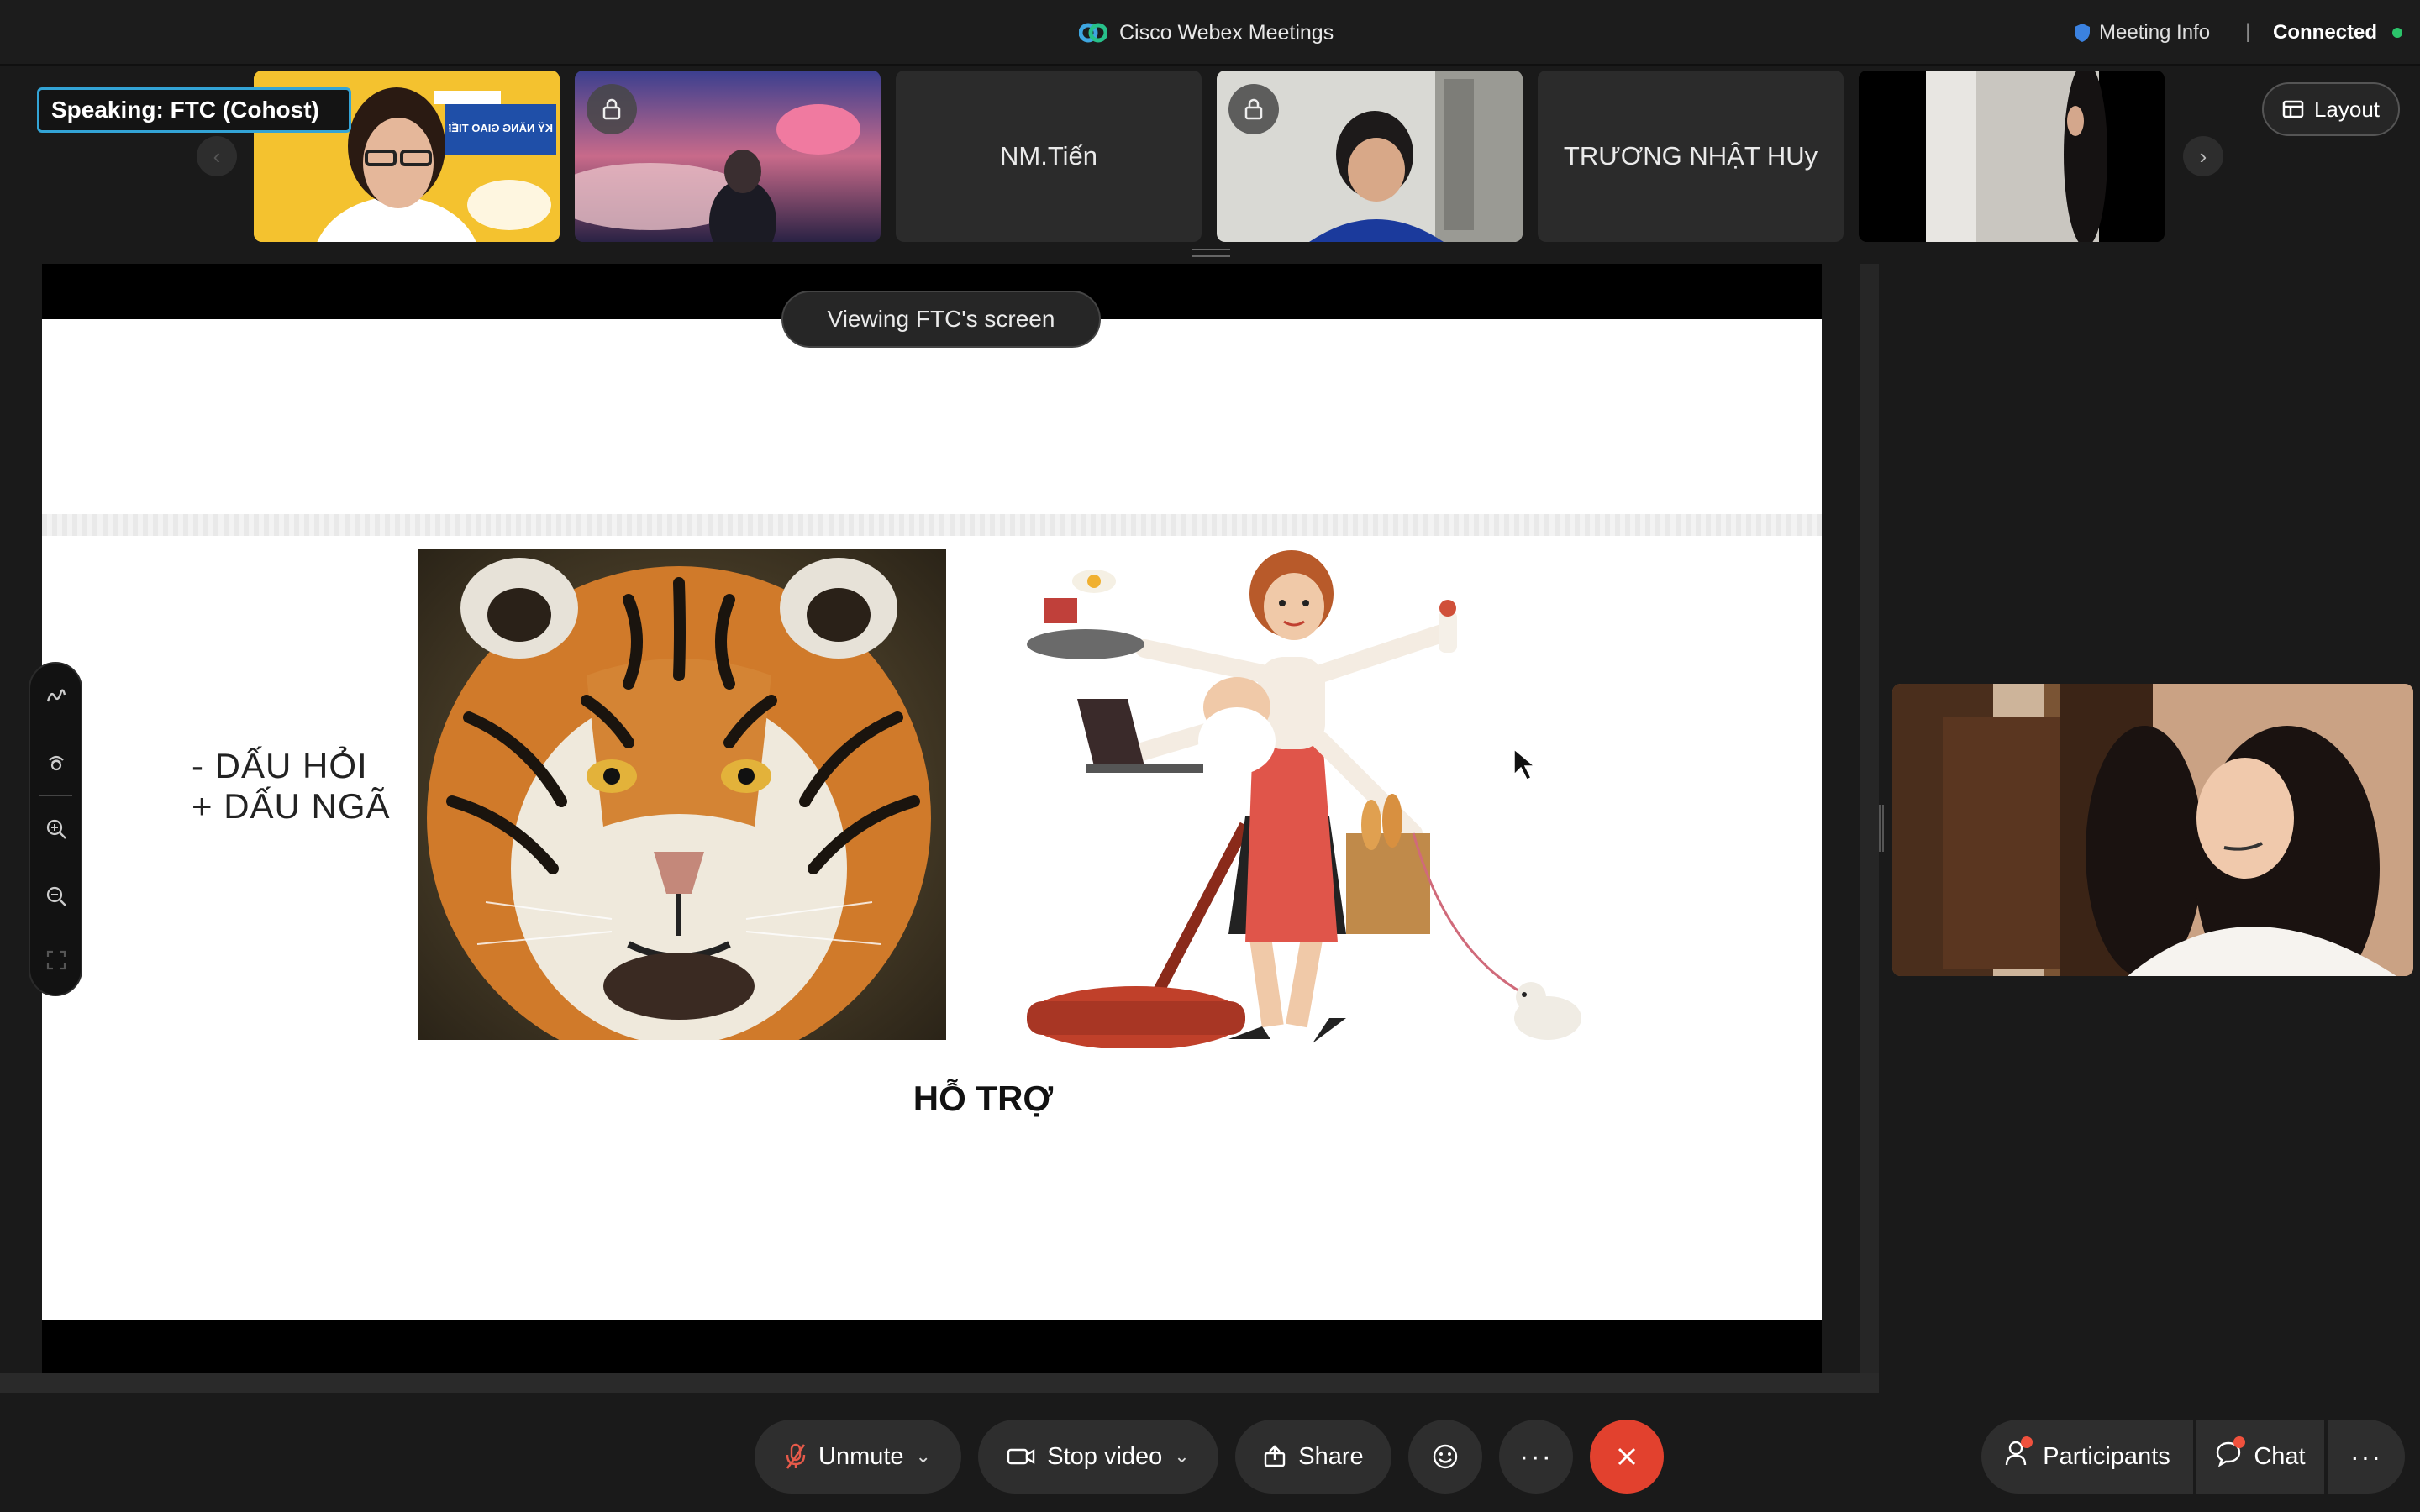 This screenshot has width=2420, height=1512. Describe the element at coordinates (939, 1383) in the screenshot. I see `horizontal-scrollbar` at that location.